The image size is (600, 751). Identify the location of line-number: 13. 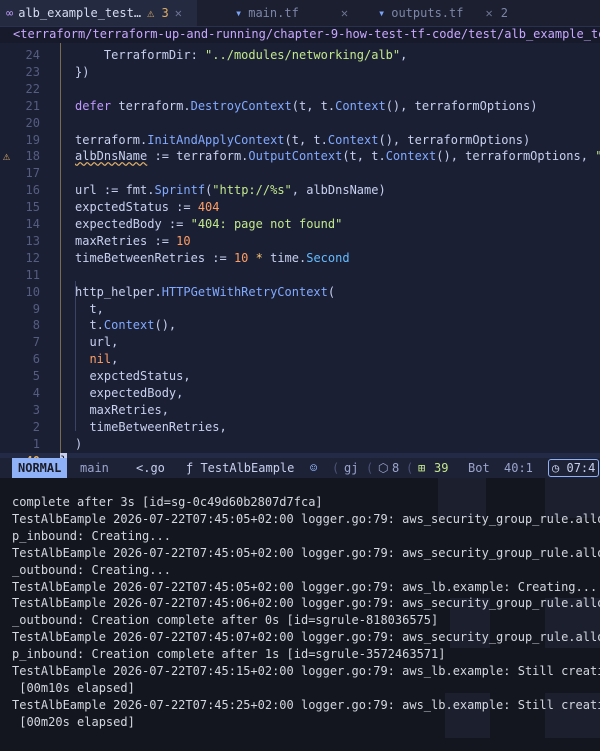
(32, 240).